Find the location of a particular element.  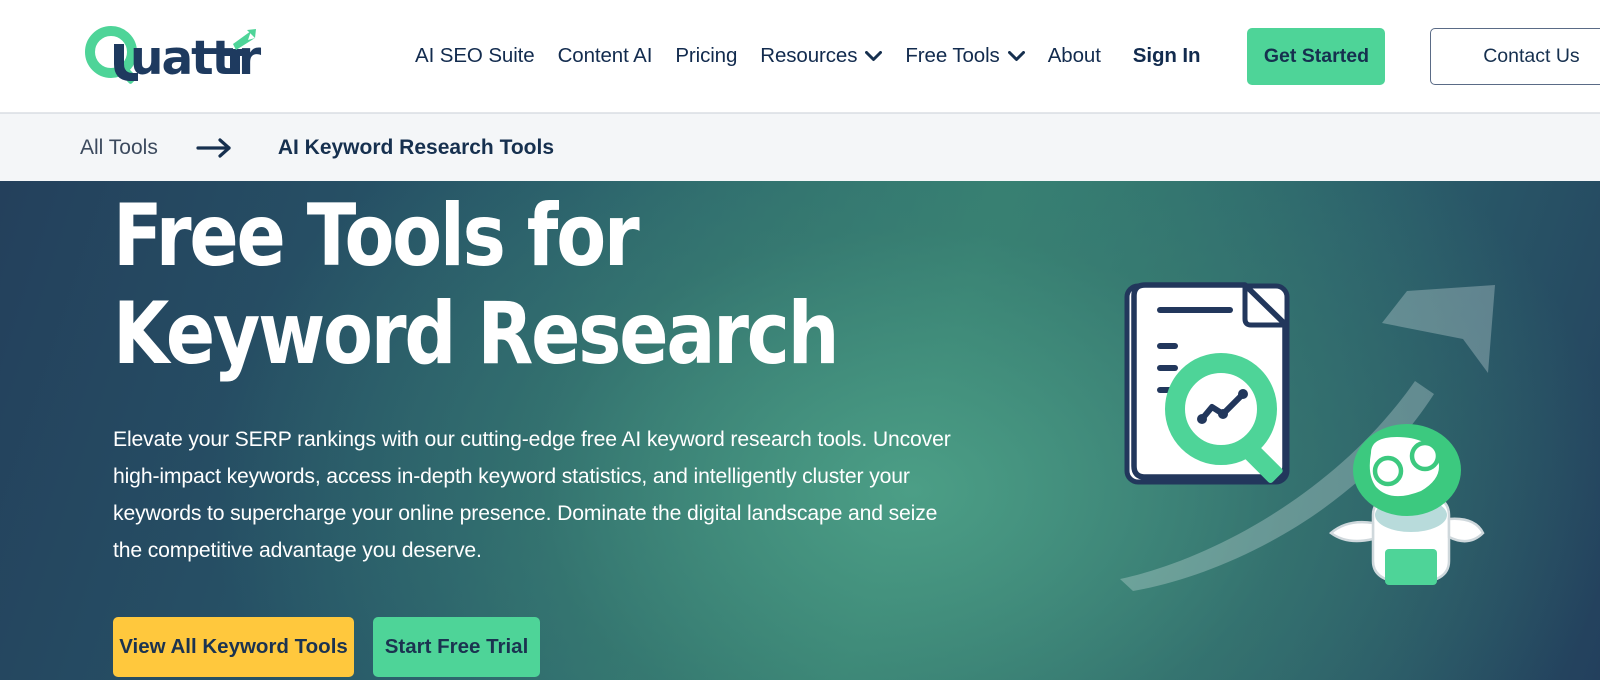

nav-item-pricing: Pricing is located at coordinates (706, 56).